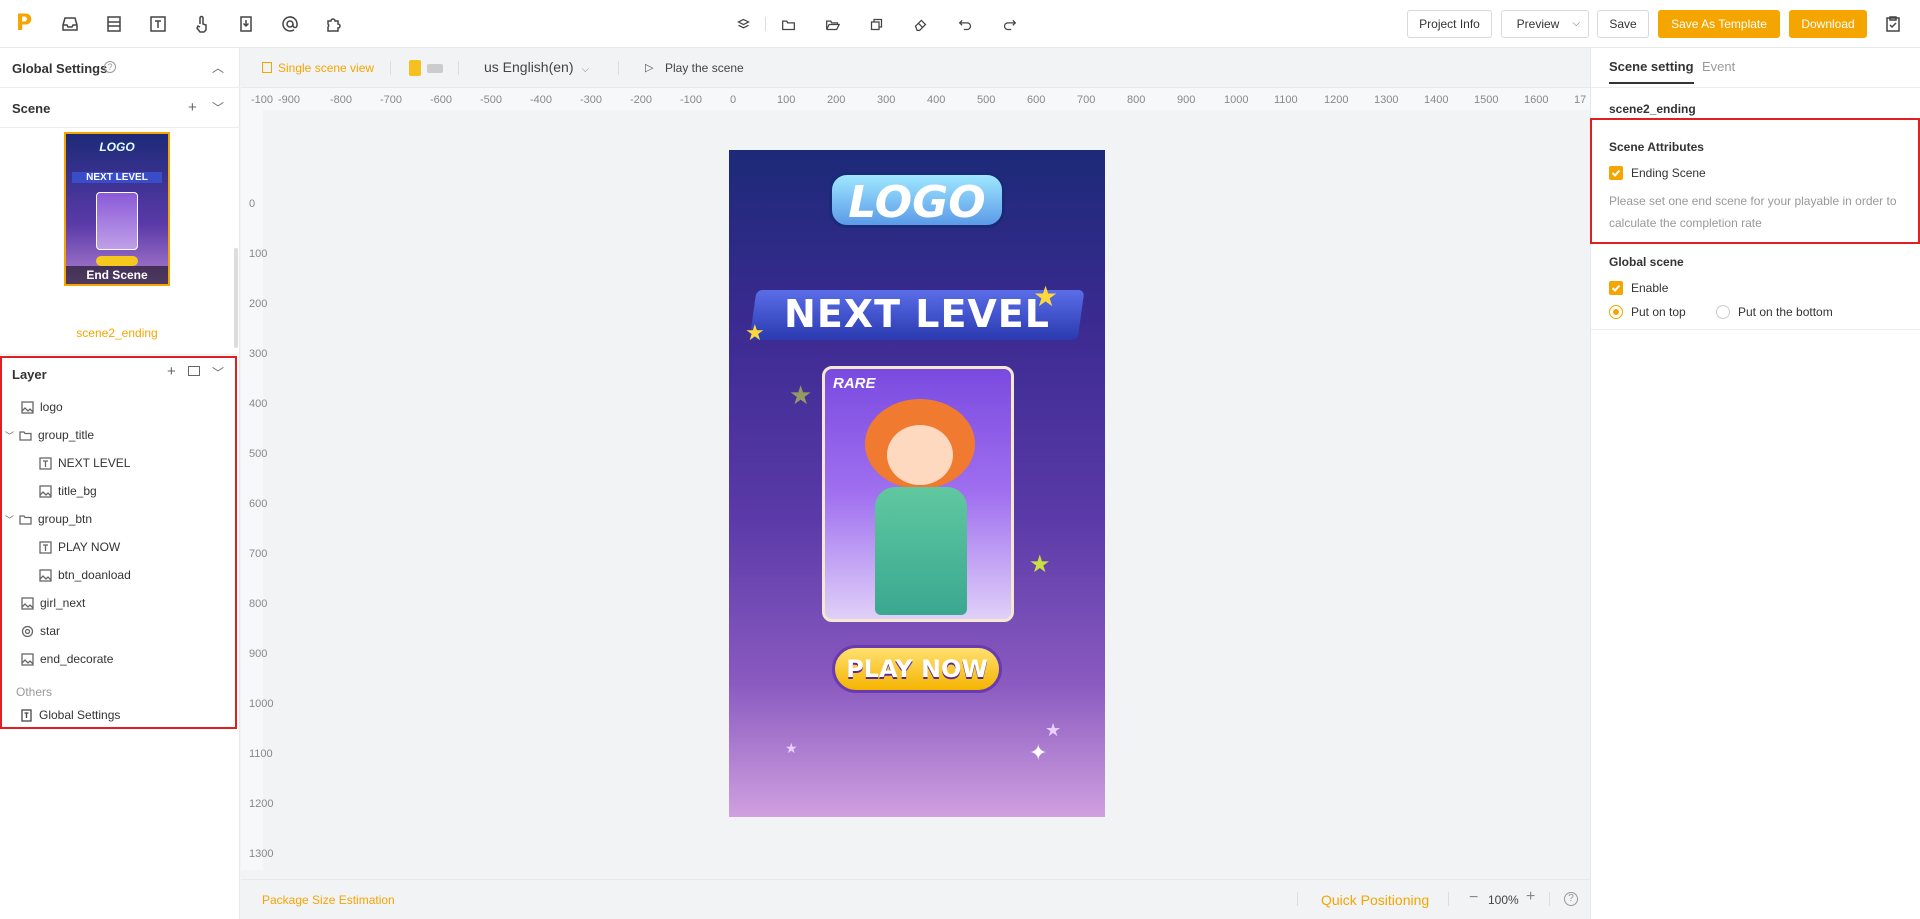  Describe the element at coordinates (743, 24) in the screenshot. I see `layers-icon` at that location.